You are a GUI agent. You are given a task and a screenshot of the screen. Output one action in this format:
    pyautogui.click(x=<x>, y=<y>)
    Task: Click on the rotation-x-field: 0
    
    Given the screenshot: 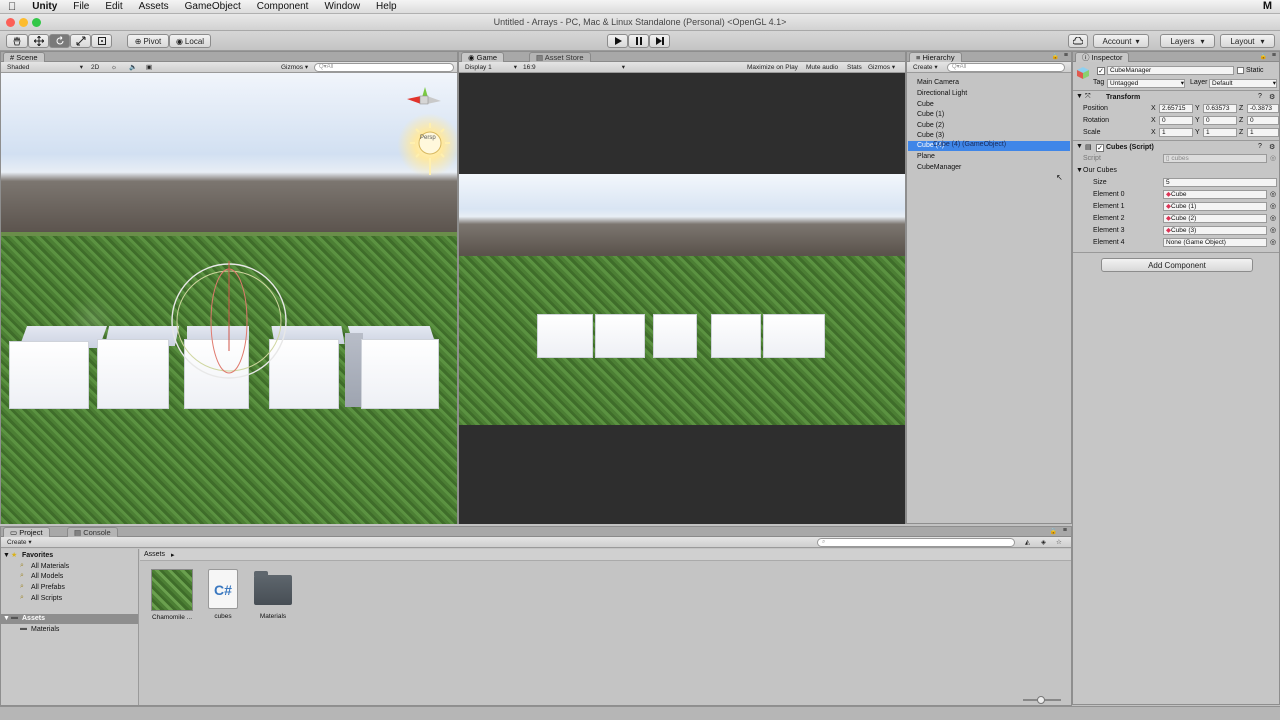 What is the action you would take?
    pyautogui.click(x=1176, y=120)
    